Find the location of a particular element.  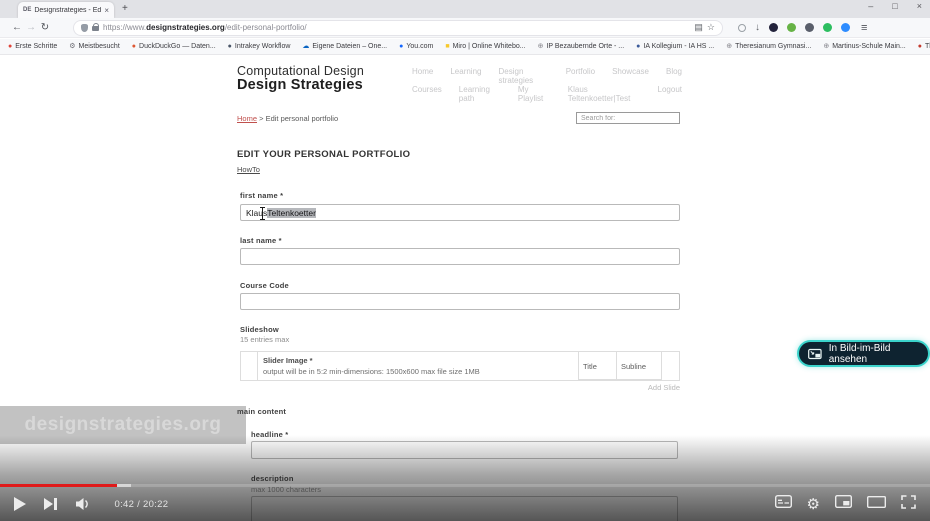

bookmark-label: You.com is located at coordinates (420, 46).